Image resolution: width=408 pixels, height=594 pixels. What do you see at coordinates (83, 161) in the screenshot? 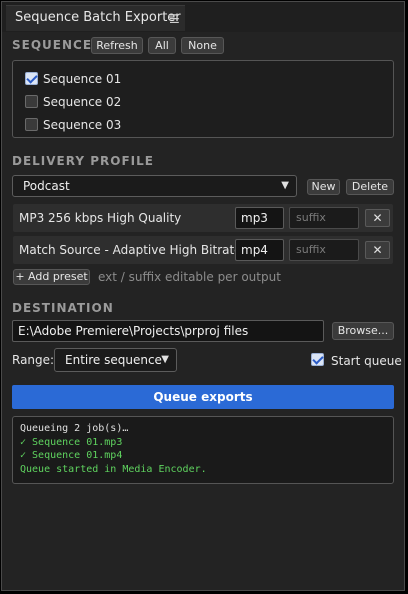
I see `delivery-profile-heading: DELIVERY PROFILE` at bounding box center [83, 161].